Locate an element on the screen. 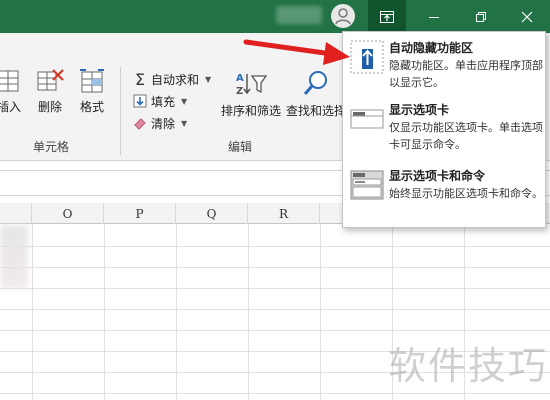 This screenshot has height=400, width=550. menu-item-title: 显示选项卡和命令 is located at coordinates (437, 176).